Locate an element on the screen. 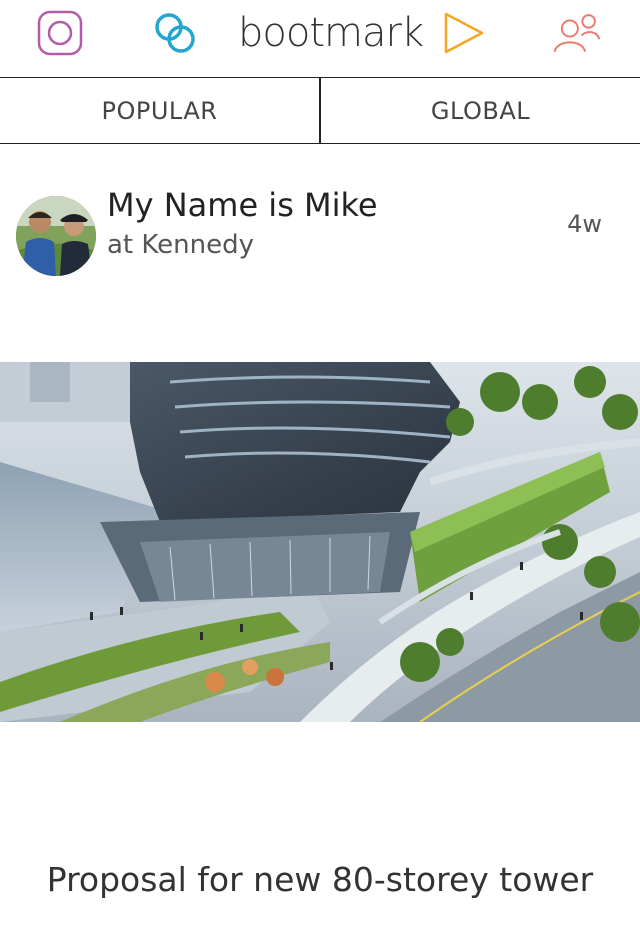 The width and height of the screenshot is (640, 950). feed-tabs: POPULAR GLOBAL is located at coordinates (320, 111).